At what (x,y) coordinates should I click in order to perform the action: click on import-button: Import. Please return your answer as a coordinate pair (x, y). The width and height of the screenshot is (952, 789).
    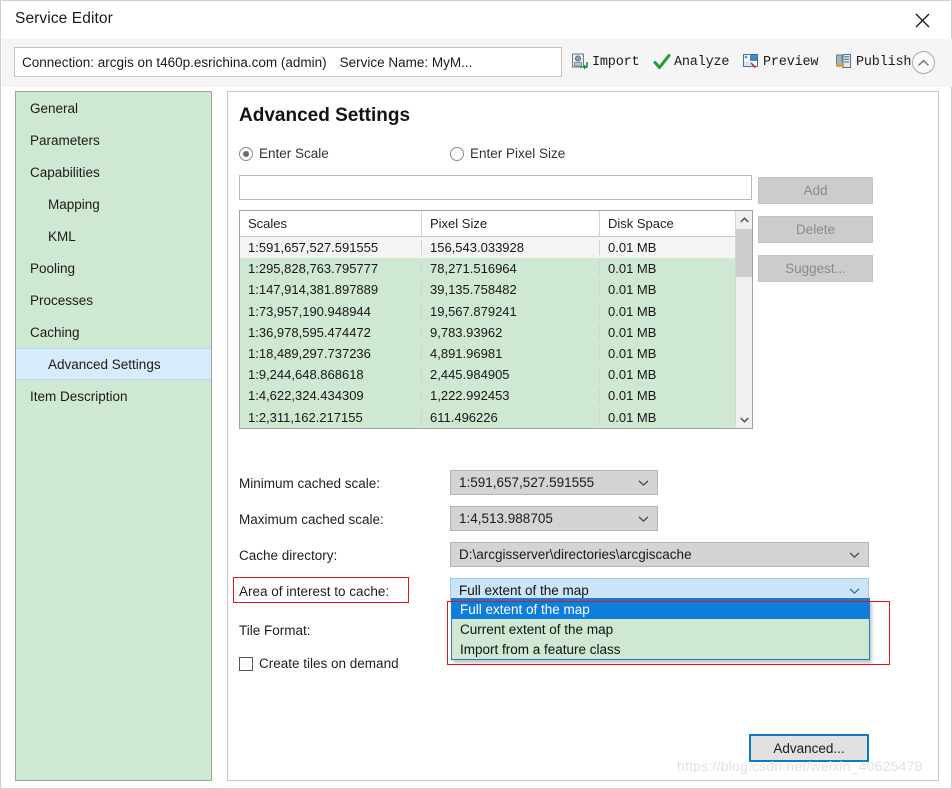
    Looking at the image, I should click on (605, 62).